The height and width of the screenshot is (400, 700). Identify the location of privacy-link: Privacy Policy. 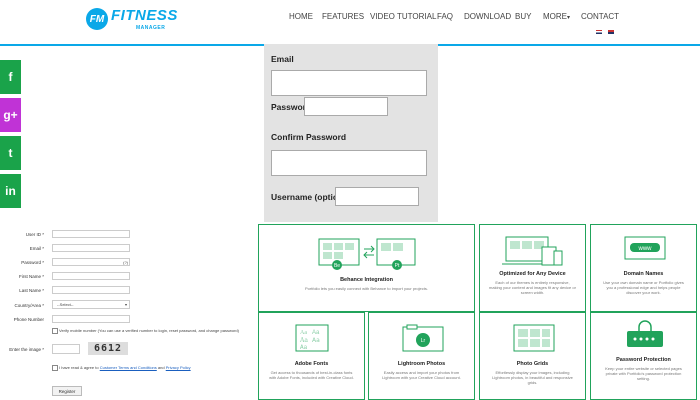
(178, 367).